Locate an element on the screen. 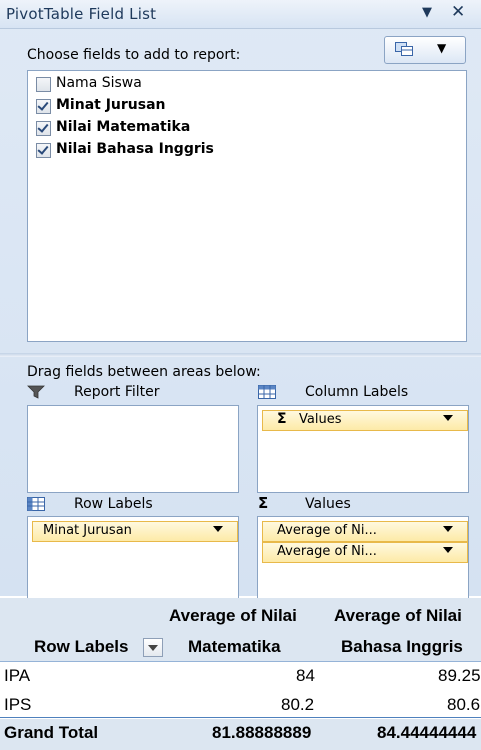 The width and height of the screenshot is (481, 750). row-value-matematika: 84 is located at coordinates (305, 675).